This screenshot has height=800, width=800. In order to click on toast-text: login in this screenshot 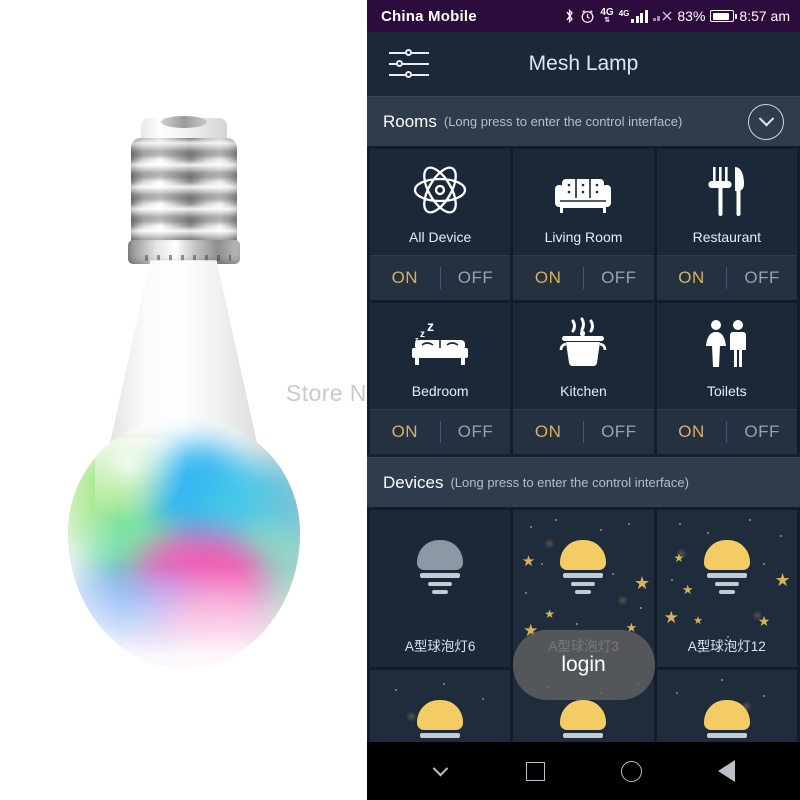, I will do `click(583, 664)`.